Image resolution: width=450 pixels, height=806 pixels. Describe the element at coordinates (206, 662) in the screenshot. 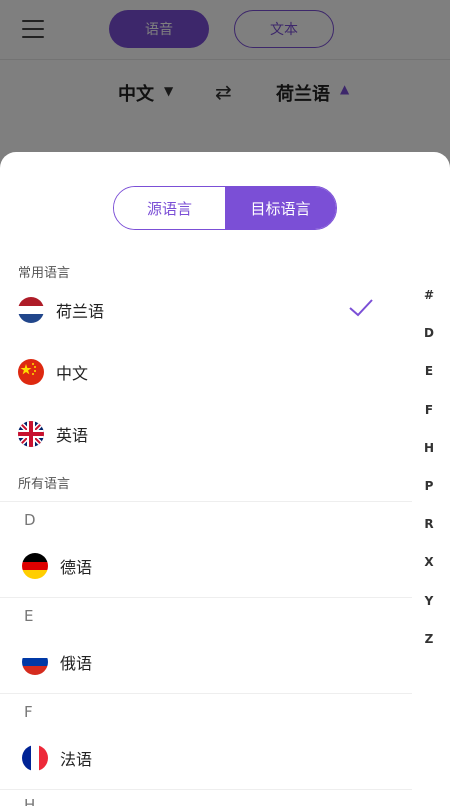

I see `language-item-russian: 俄语` at that location.